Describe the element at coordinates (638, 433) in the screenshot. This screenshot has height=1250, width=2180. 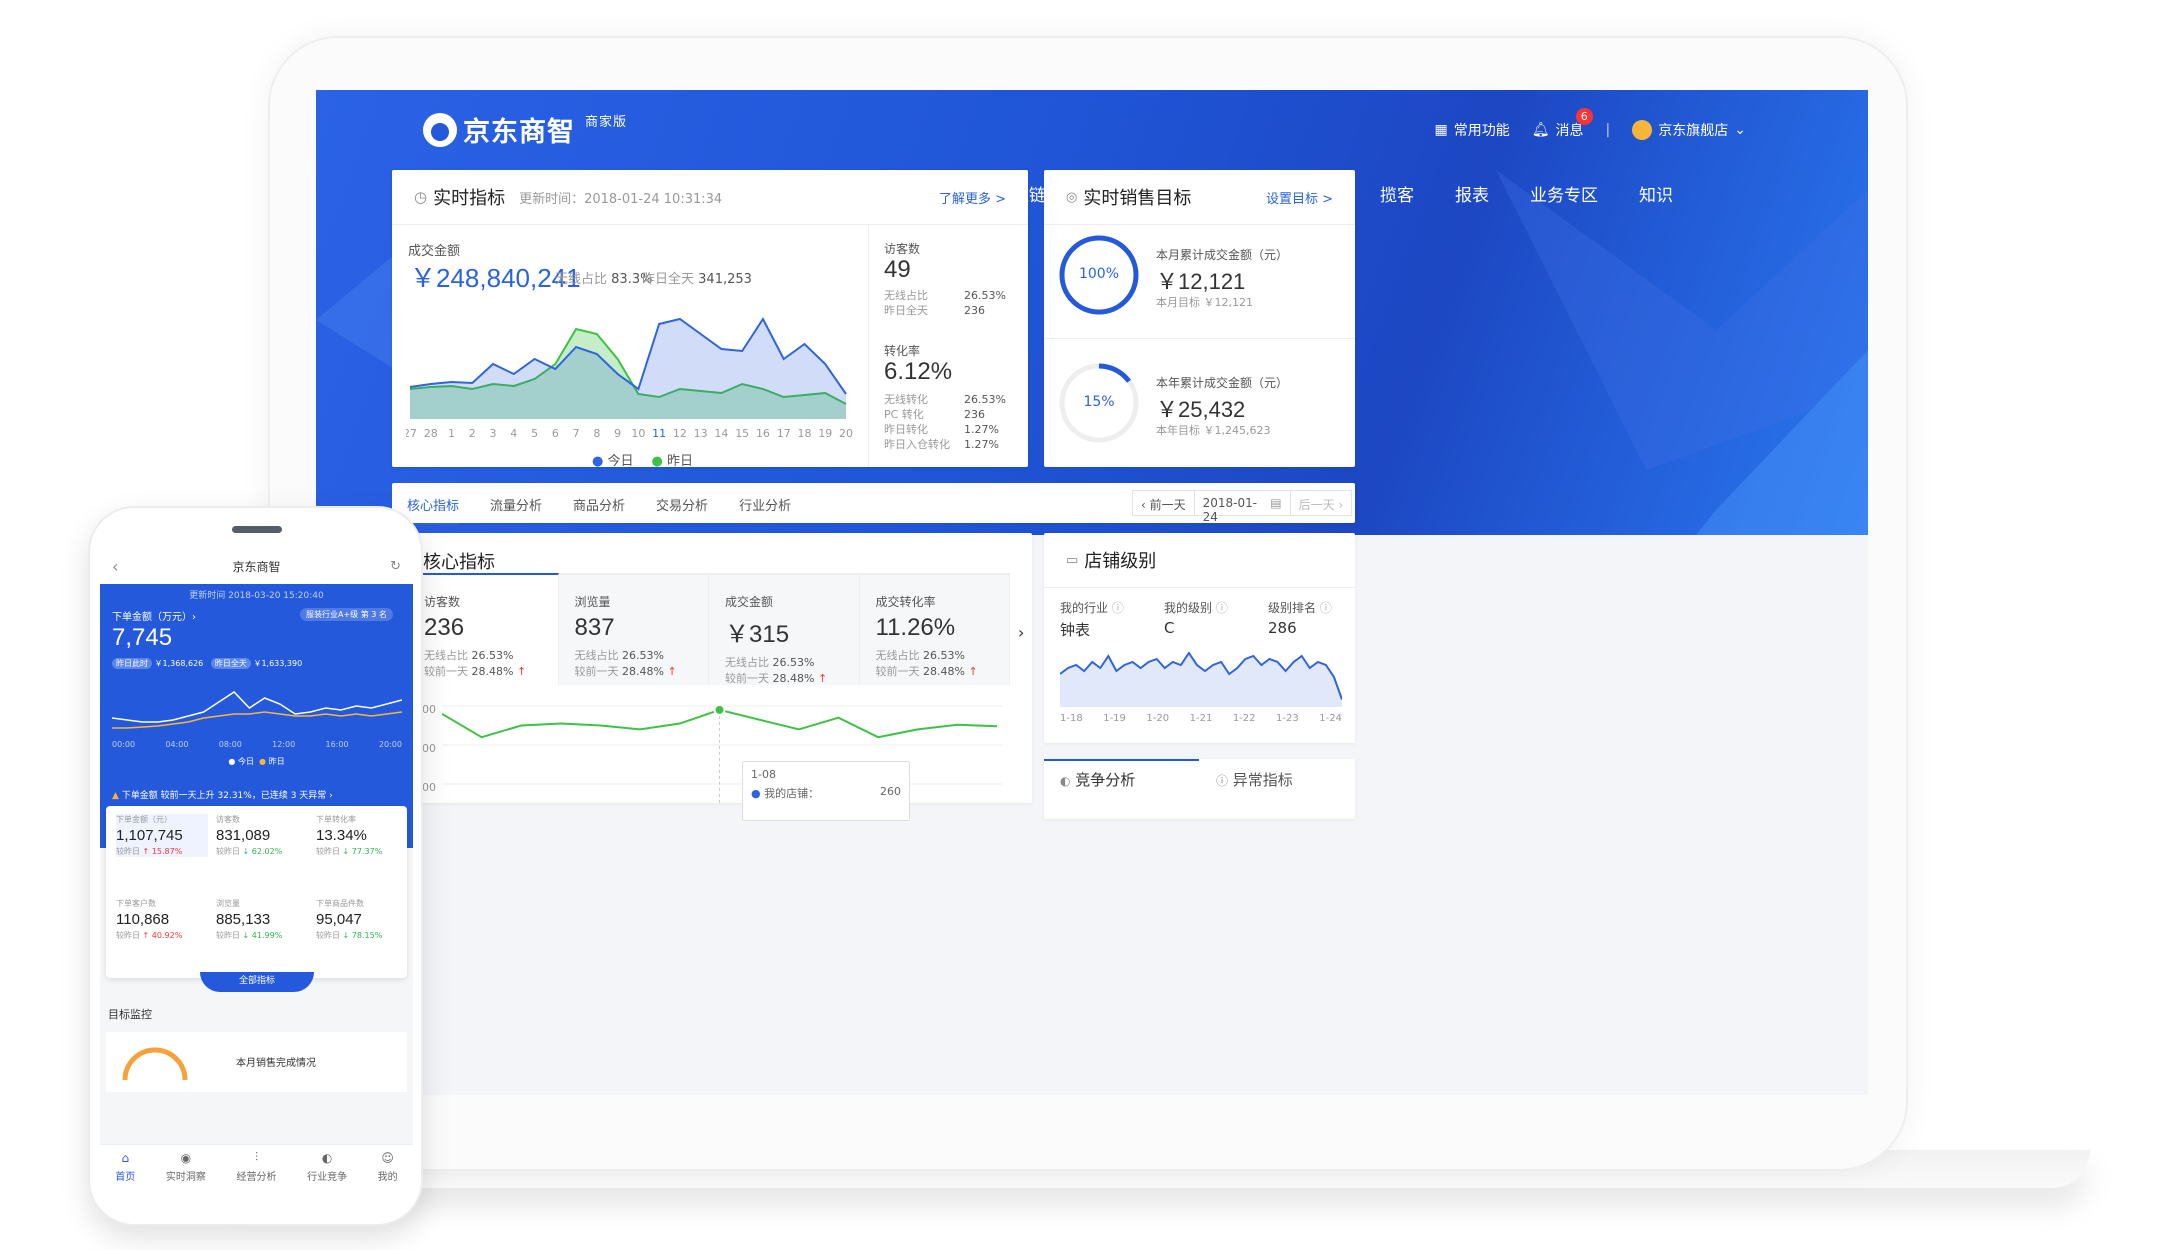
I see `x-tick: 10` at that location.